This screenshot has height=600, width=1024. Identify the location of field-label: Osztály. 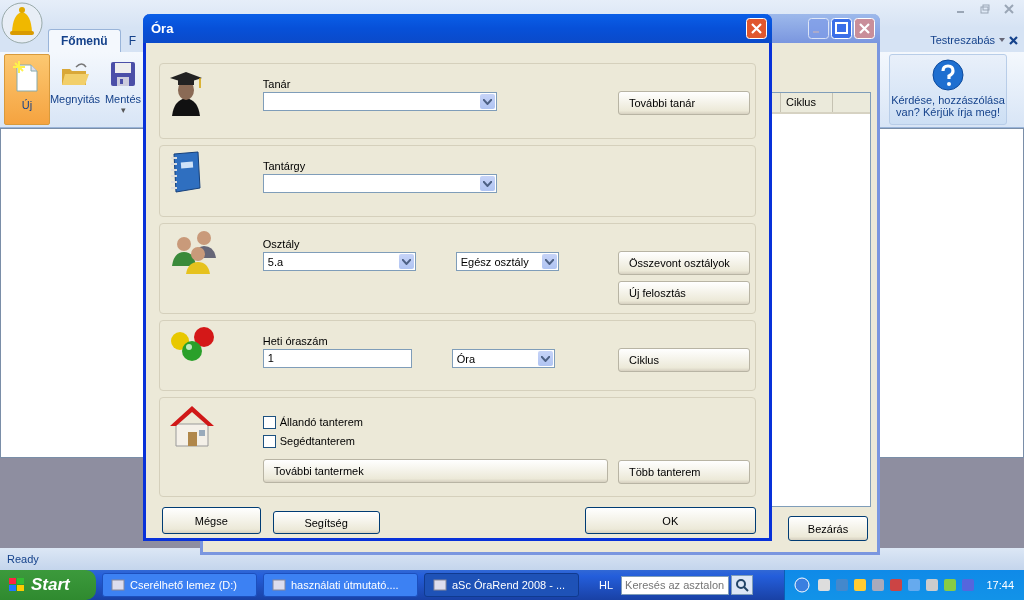
(281, 244).